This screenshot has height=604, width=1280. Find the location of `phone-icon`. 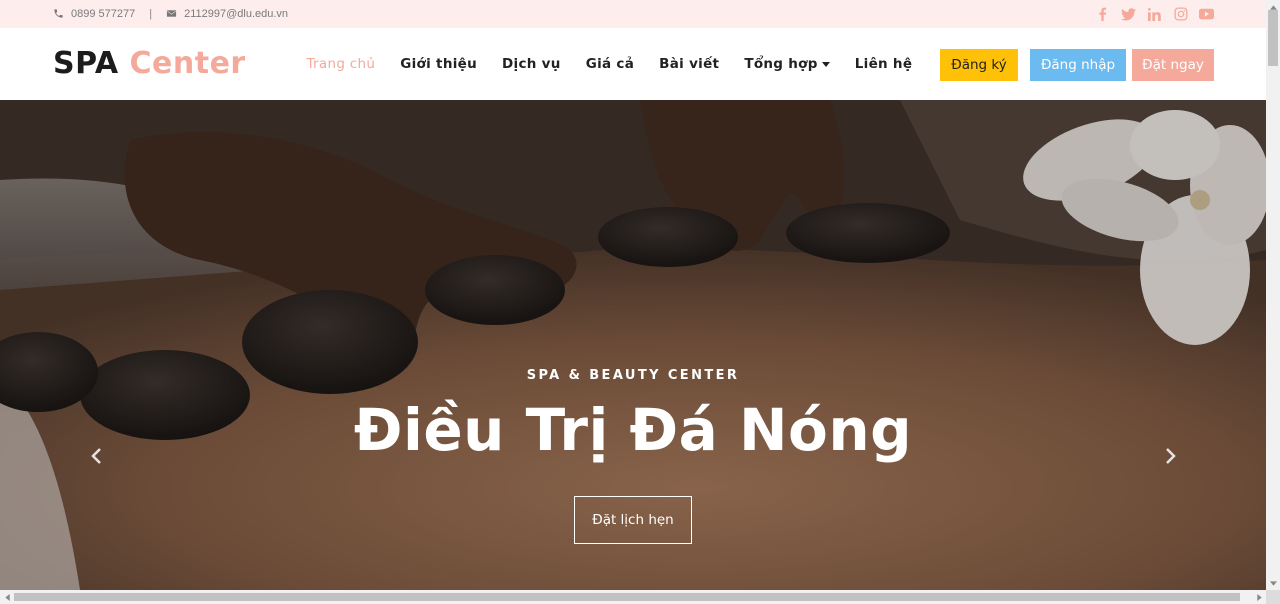

phone-icon is located at coordinates (59, 14).